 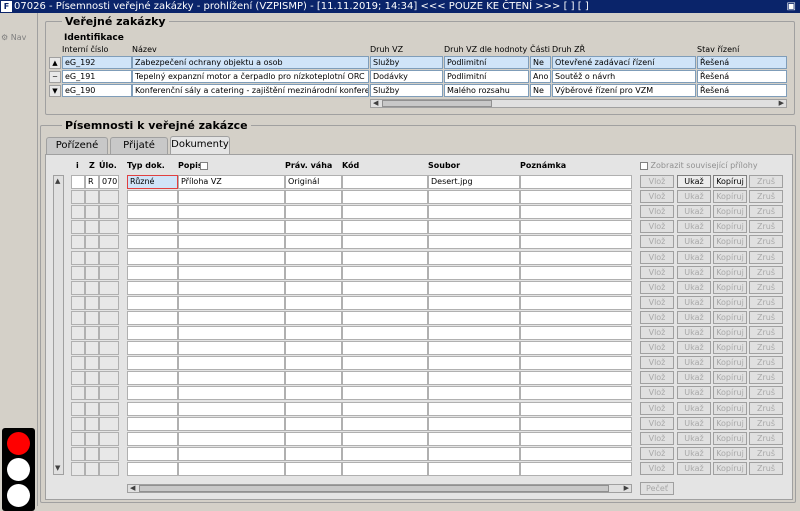 I want to click on show-related-checkbox, so click(x=644, y=165).